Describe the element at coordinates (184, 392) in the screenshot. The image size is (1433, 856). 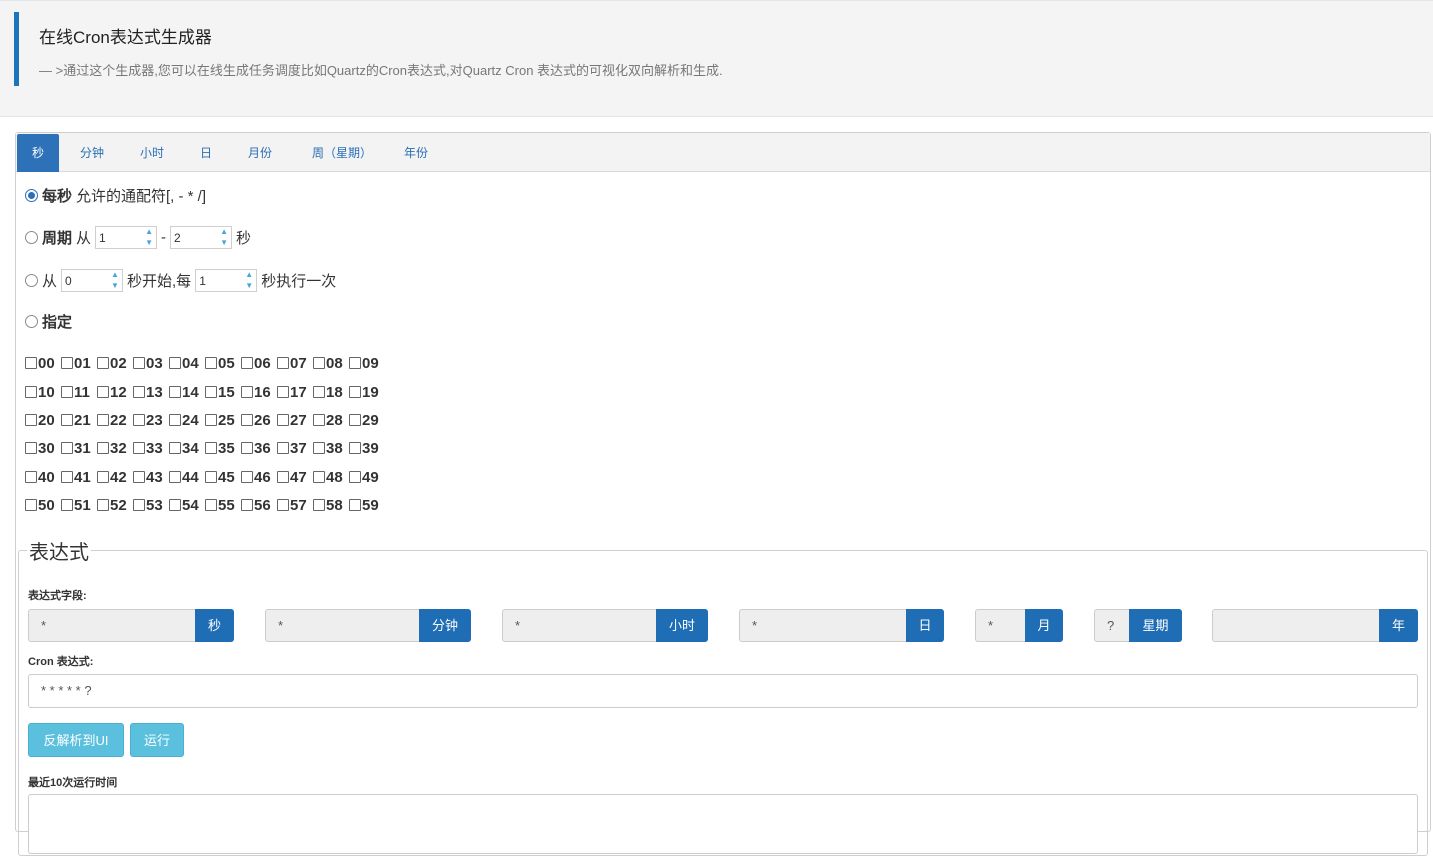
I see `second-checkbox-item: 14` at that location.